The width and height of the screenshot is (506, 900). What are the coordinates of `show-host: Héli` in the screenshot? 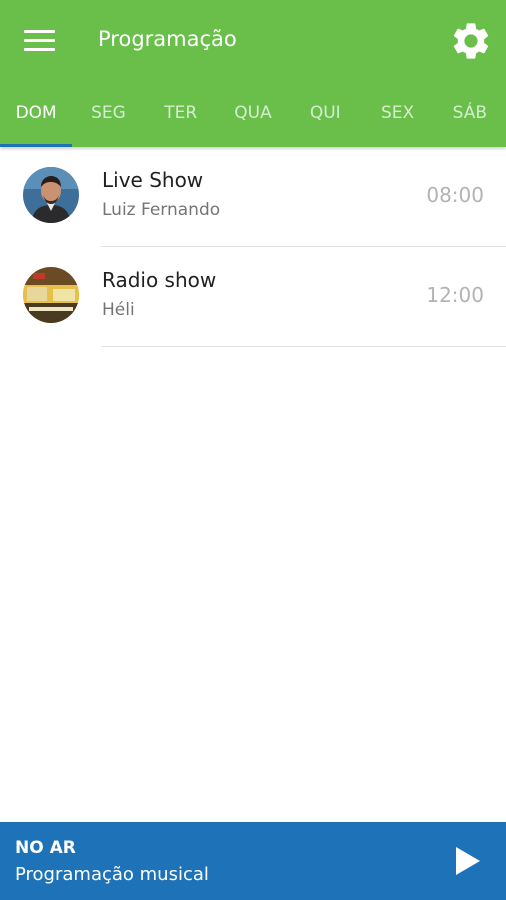 It's located at (118, 310).